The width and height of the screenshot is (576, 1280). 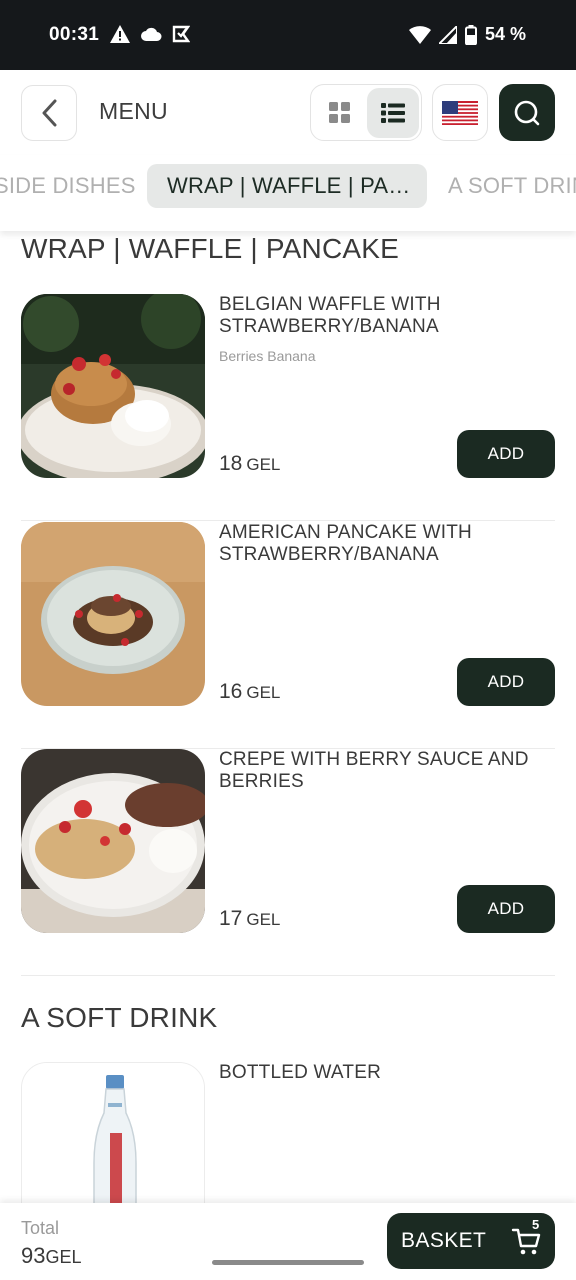 What do you see at coordinates (51, 1255) in the screenshot?
I see `total-value: 93GEL` at bounding box center [51, 1255].